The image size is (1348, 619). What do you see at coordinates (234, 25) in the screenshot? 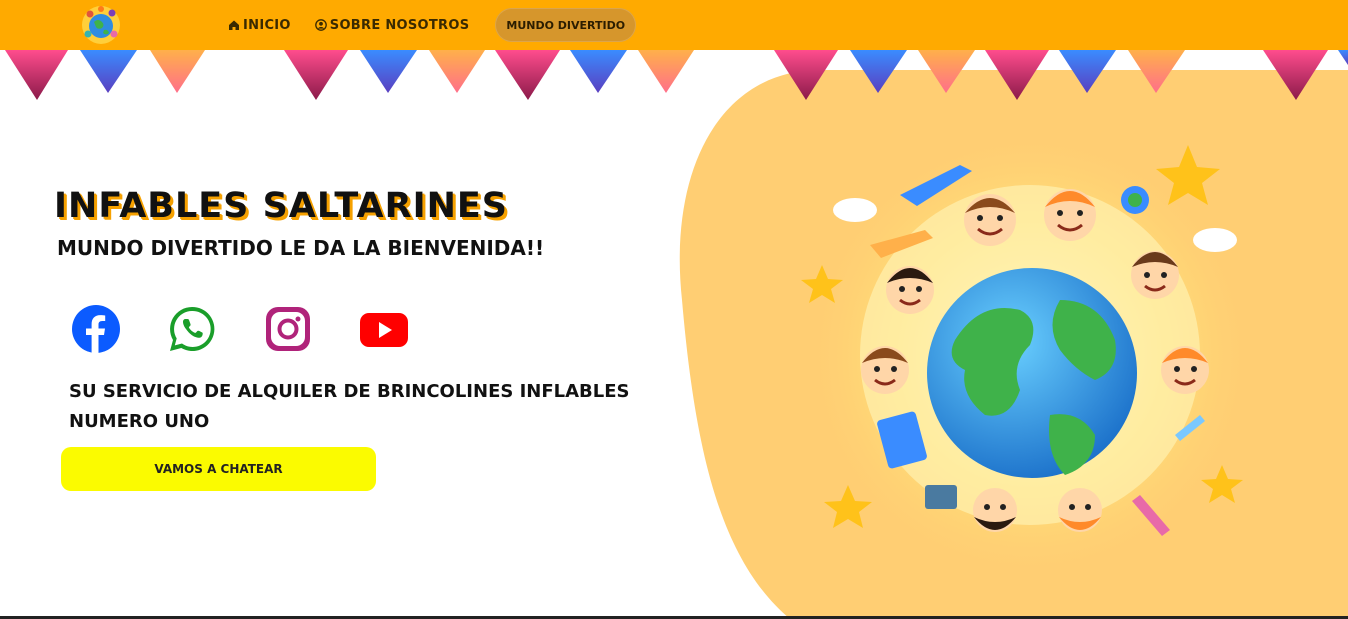
I see `home-icon` at bounding box center [234, 25].